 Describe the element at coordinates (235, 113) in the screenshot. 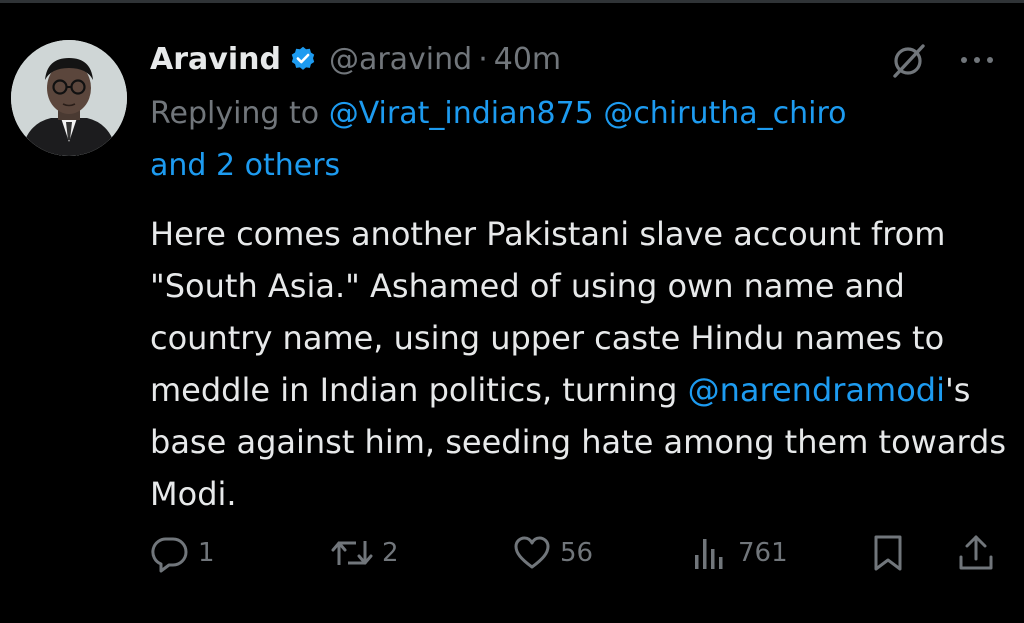

I see `replying-prefix: Replying to` at that location.